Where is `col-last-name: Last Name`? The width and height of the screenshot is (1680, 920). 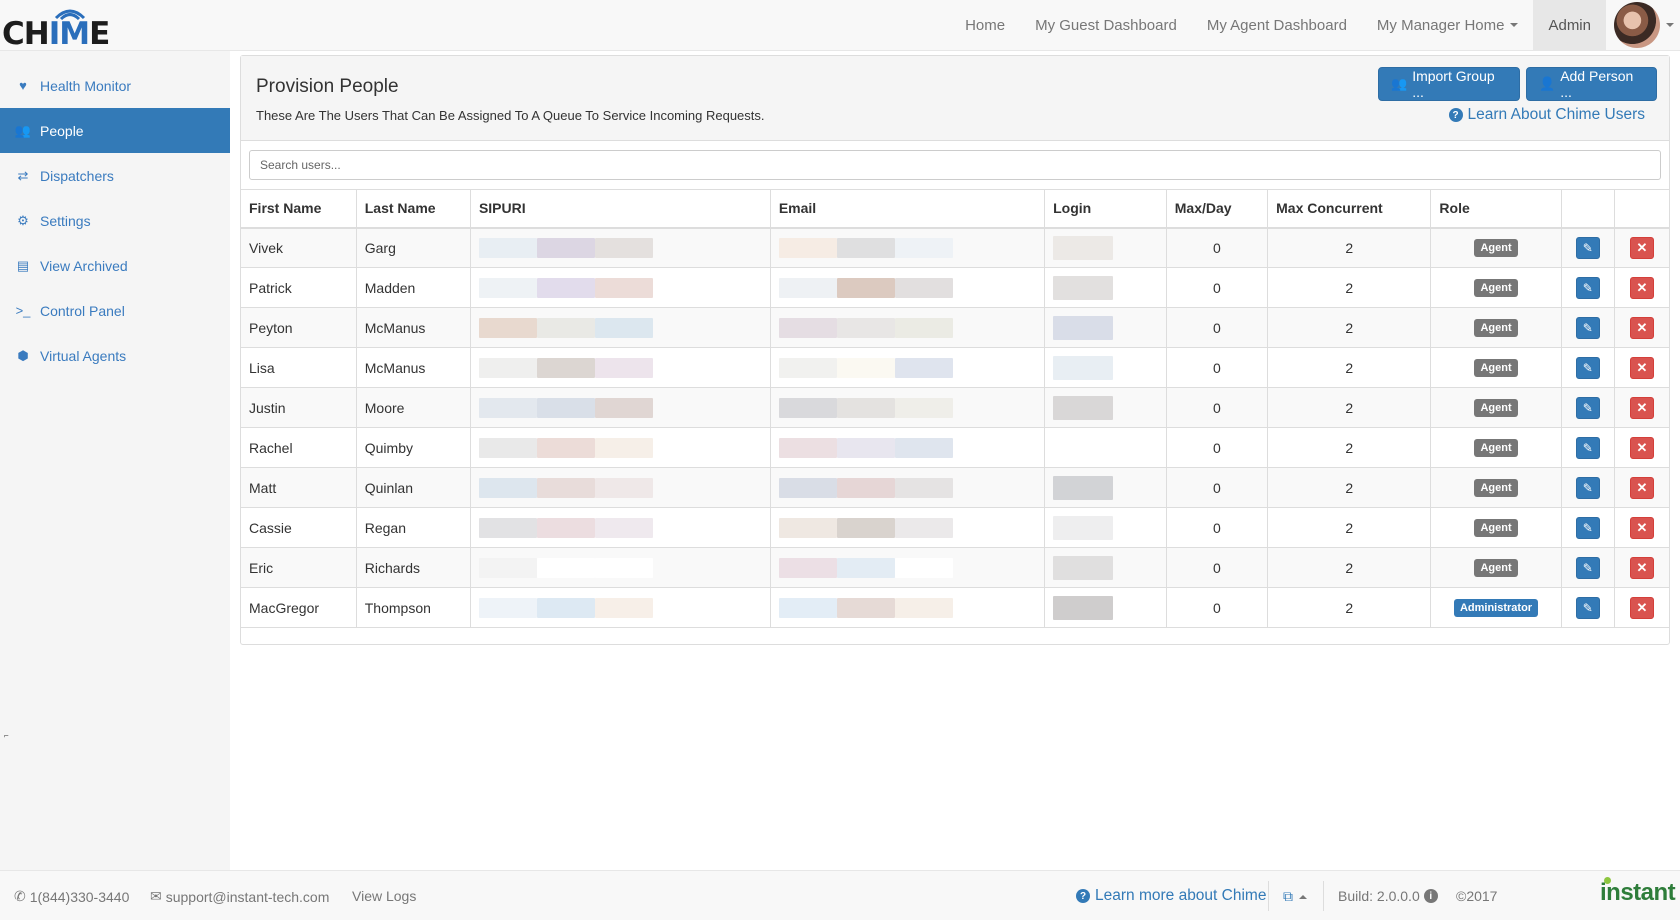
col-last-name: Last Name is located at coordinates (413, 209).